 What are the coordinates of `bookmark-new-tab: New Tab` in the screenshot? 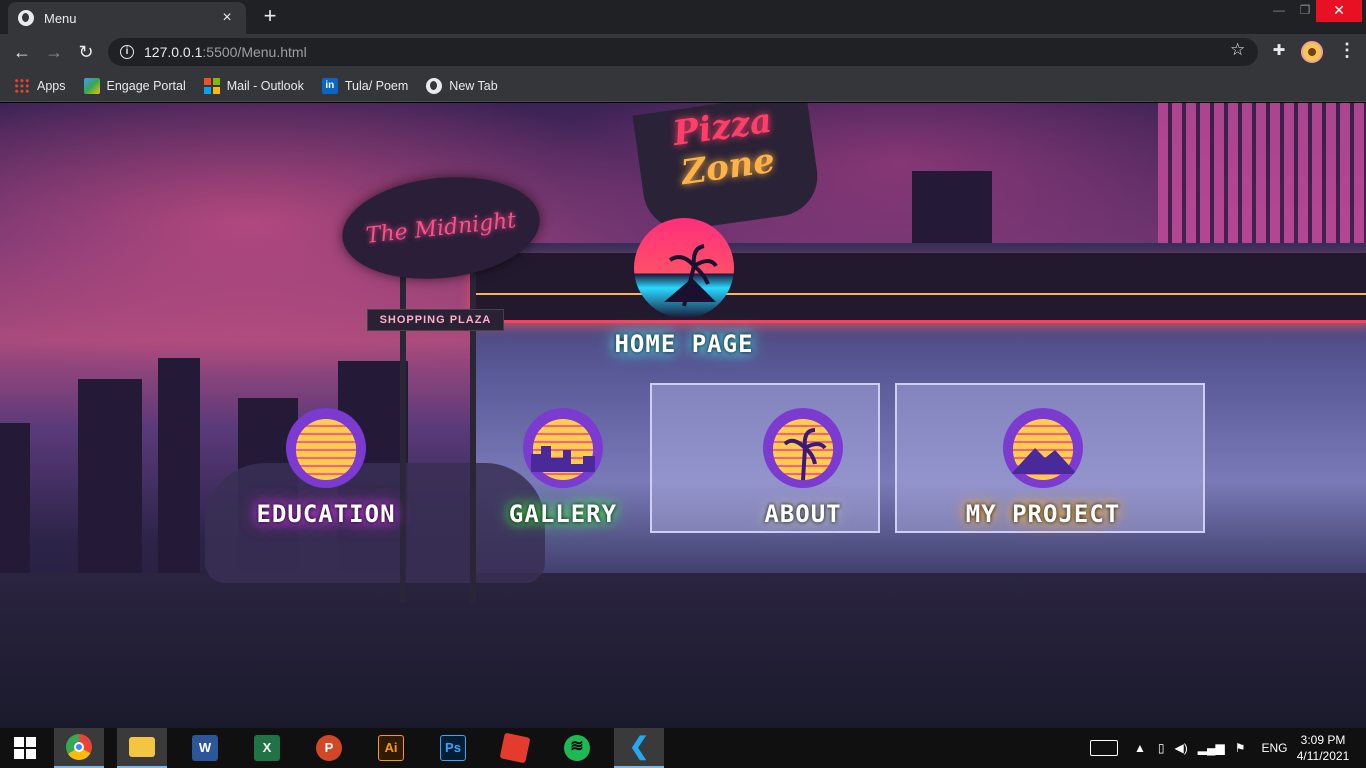 It's located at (462, 85).